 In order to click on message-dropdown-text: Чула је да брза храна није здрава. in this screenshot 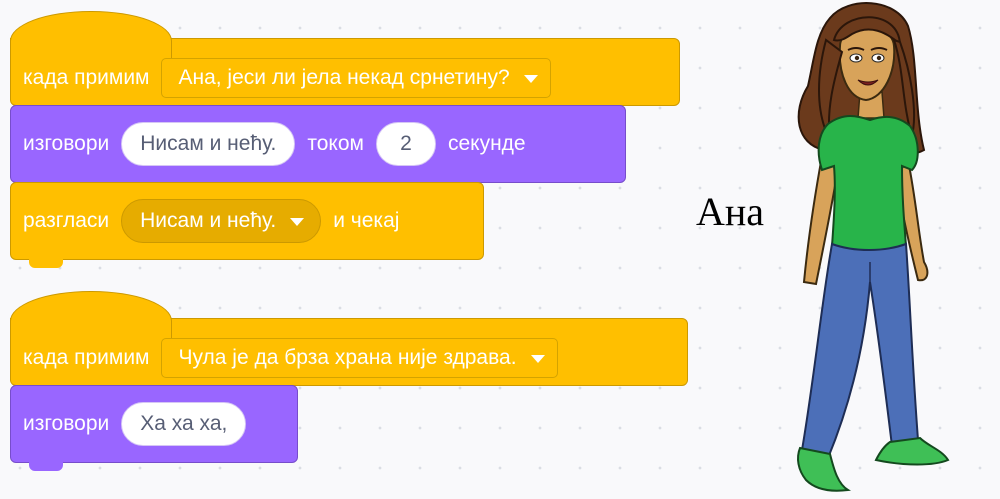, I will do `click(347, 357)`.